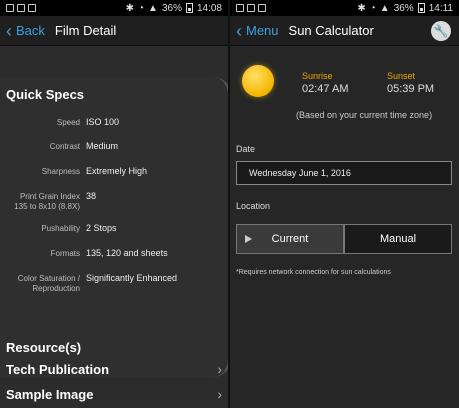  Describe the element at coordinates (64, 146) in the screenshot. I see `spec-label: Contrast` at that location.